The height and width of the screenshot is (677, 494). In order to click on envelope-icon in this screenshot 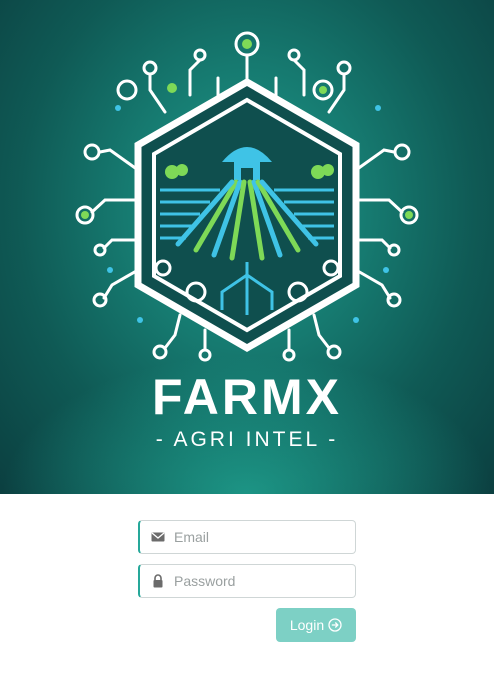, I will do `click(158, 537)`.